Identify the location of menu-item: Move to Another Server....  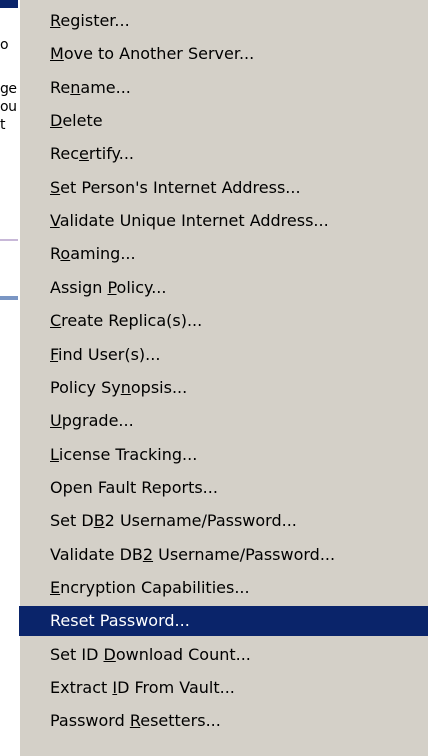
(223, 54).